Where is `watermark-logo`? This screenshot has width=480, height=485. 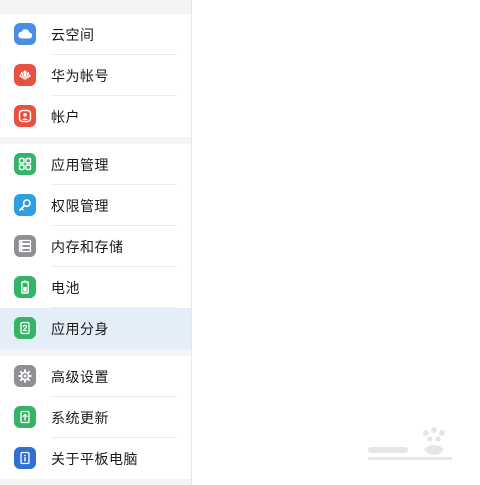
watermark-logo is located at coordinates (411, 445).